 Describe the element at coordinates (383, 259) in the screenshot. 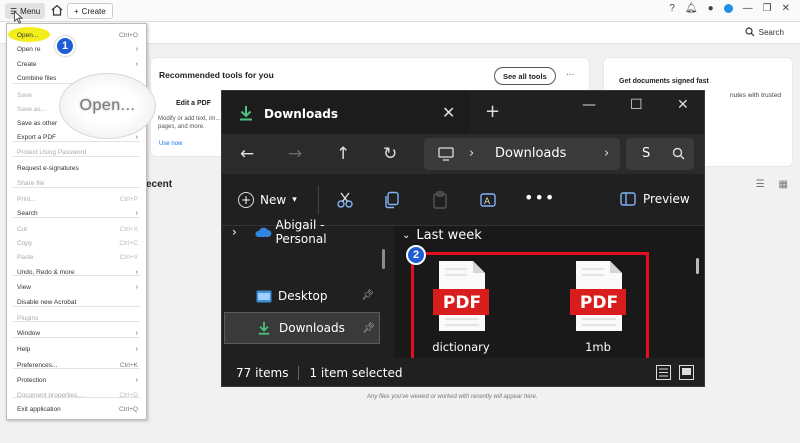

I see `sidebar-scrollbar` at that location.